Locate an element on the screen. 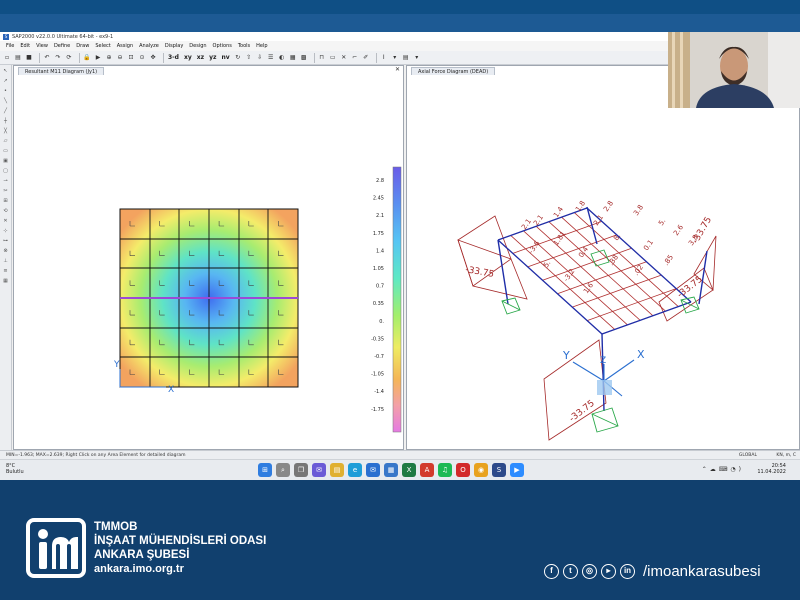 The image size is (800, 600). pointer-icon: ↖ is located at coordinates (5, 71).